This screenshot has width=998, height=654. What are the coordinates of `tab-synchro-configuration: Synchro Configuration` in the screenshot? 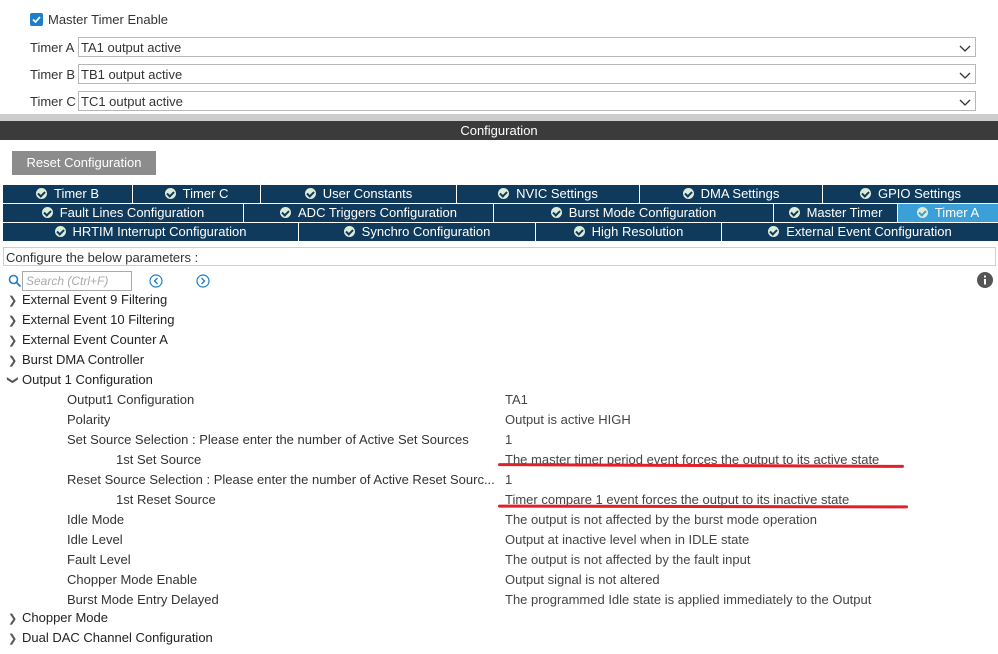 It's located at (417, 232).